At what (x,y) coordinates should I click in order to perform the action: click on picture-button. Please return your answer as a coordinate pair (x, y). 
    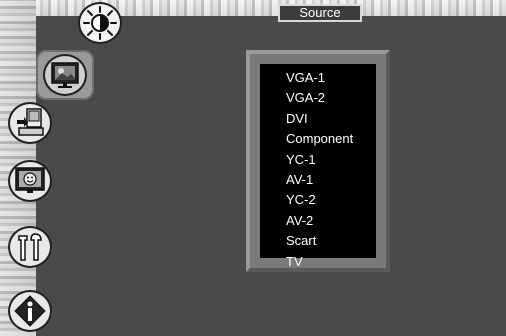
    Looking at the image, I should click on (65, 75).